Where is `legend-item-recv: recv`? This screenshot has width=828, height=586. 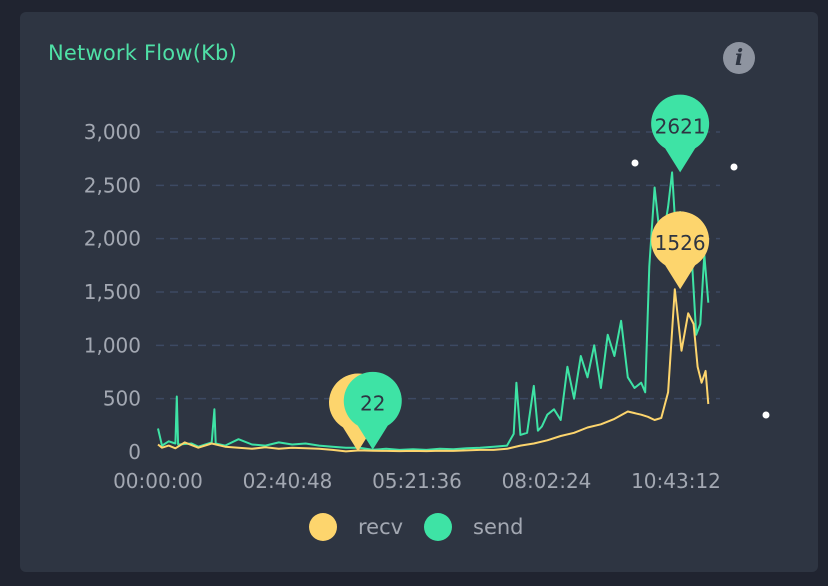
legend-item-recv: recv is located at coordinates (356, 527).